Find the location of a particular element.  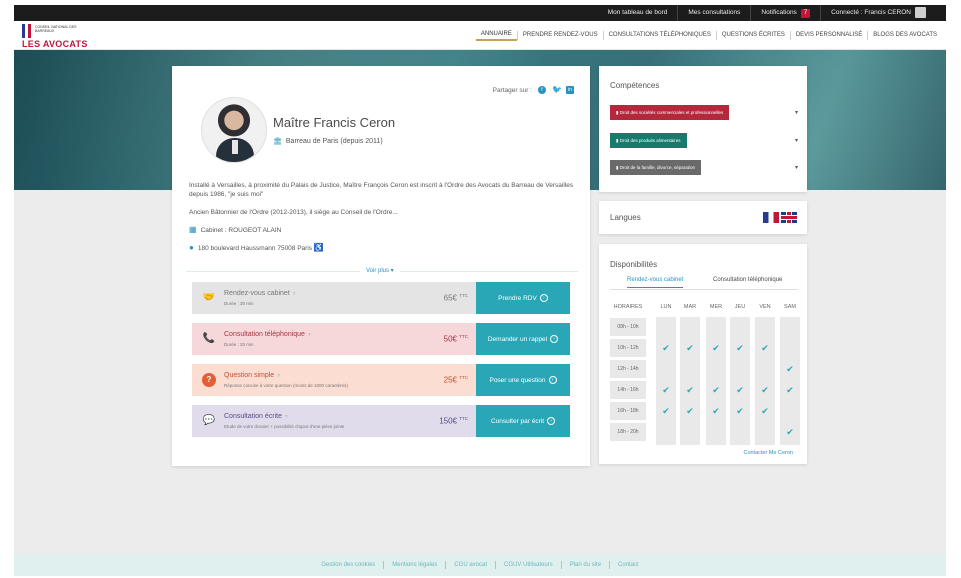

lawyer-name: Maître Francis Ceron is located at coordinates (334, 122).